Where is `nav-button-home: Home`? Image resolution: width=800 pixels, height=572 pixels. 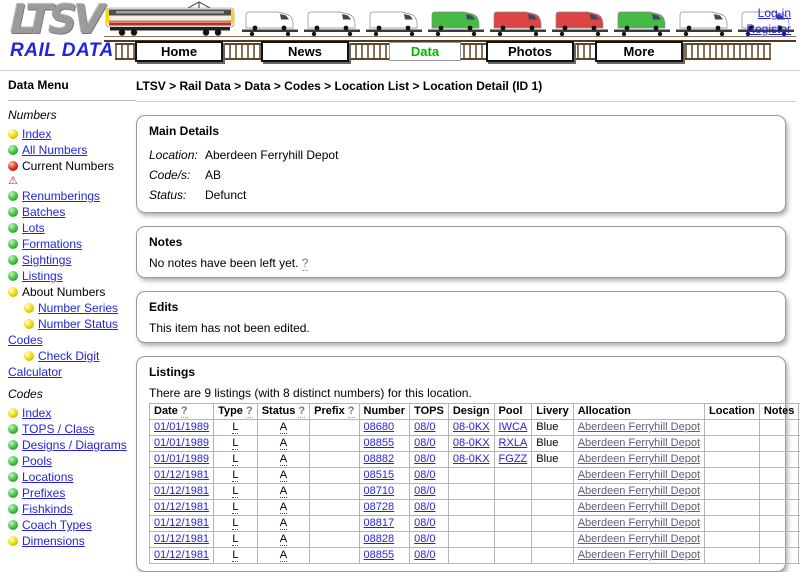 nav-button-home: Home is located at coordinates (179, 51).